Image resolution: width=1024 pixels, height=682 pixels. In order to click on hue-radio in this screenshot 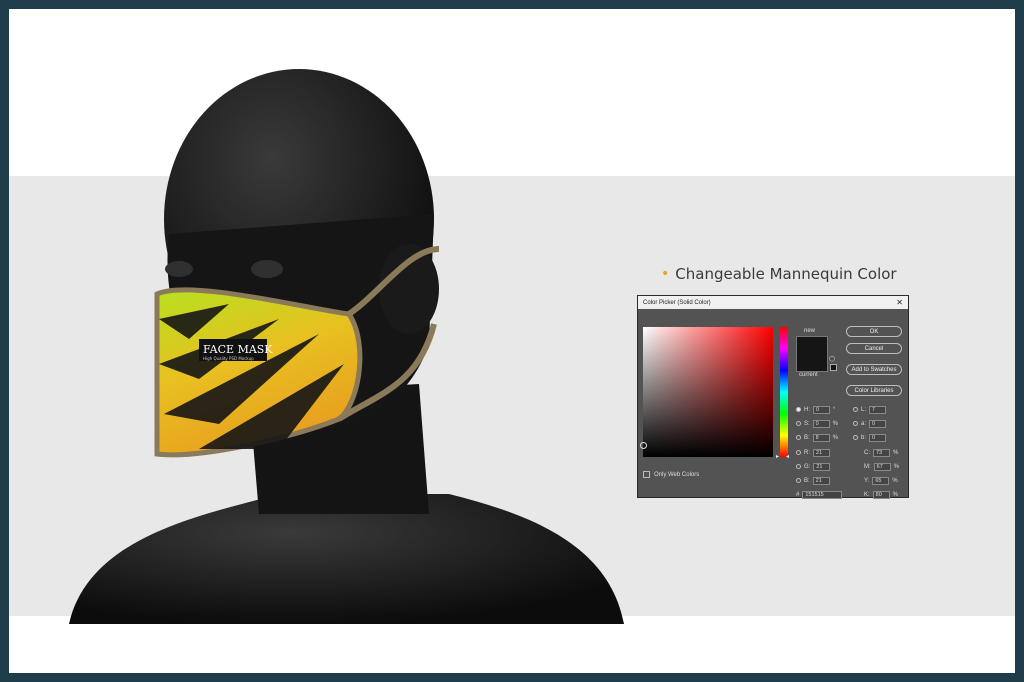, I will do `click(798, 409)`.